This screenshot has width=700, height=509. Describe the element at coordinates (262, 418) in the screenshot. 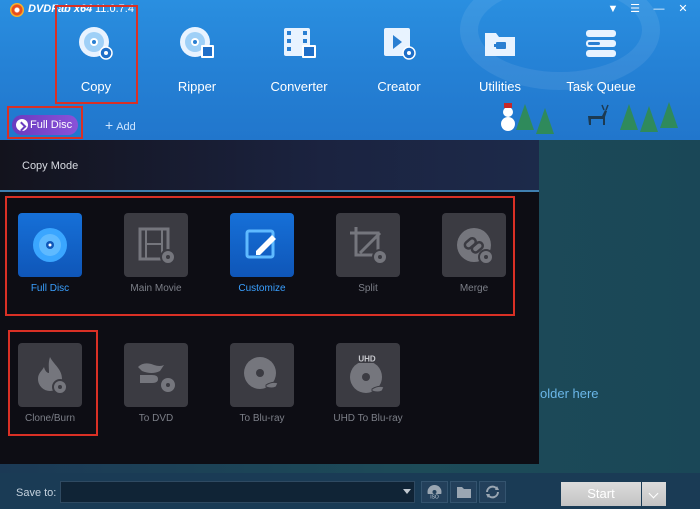

I see `mode-label: To Blu-ray` at that location.